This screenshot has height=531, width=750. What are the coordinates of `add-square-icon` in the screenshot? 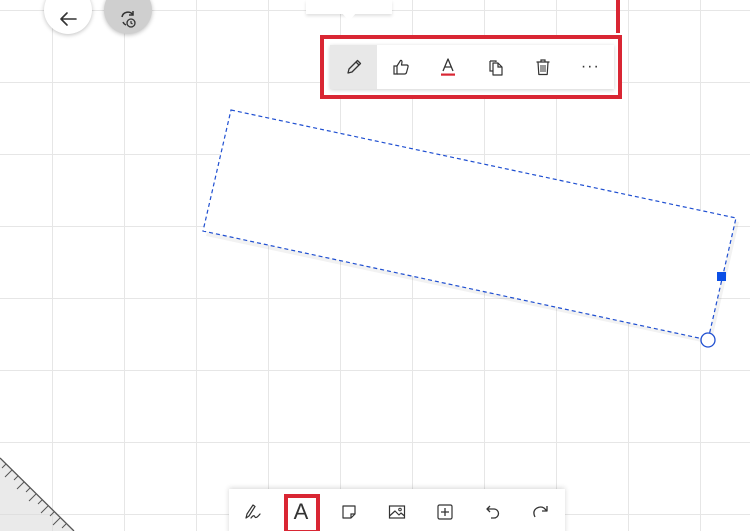 It's located at (445, 512).